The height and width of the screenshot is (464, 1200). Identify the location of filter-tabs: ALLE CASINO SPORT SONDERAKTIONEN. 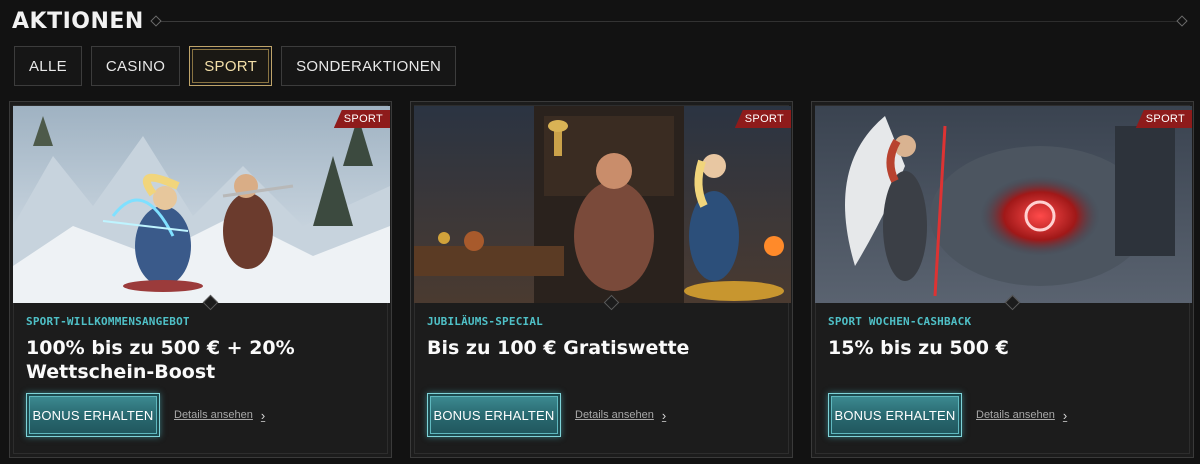
(235, 66).